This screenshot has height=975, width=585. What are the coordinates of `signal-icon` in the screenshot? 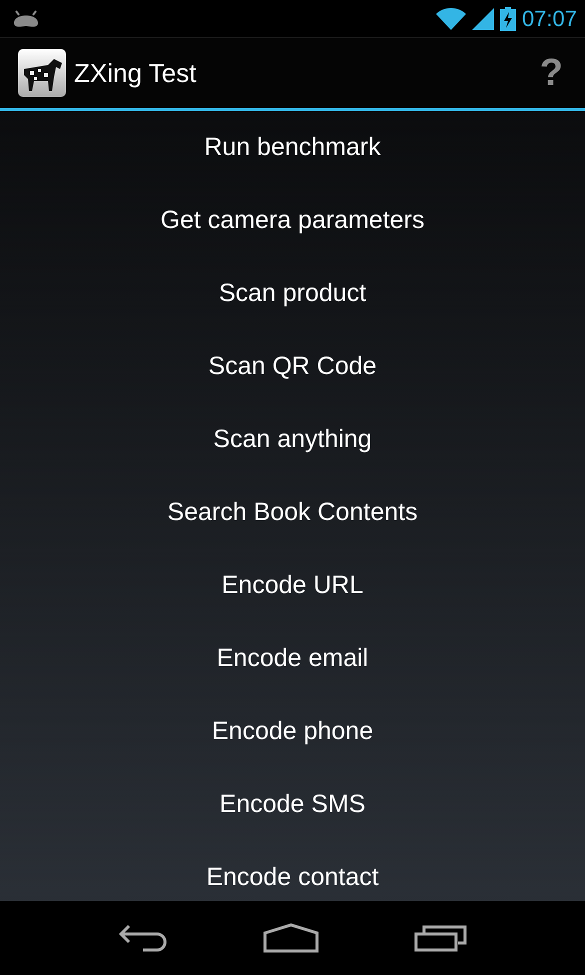 It's located at (483, 19).